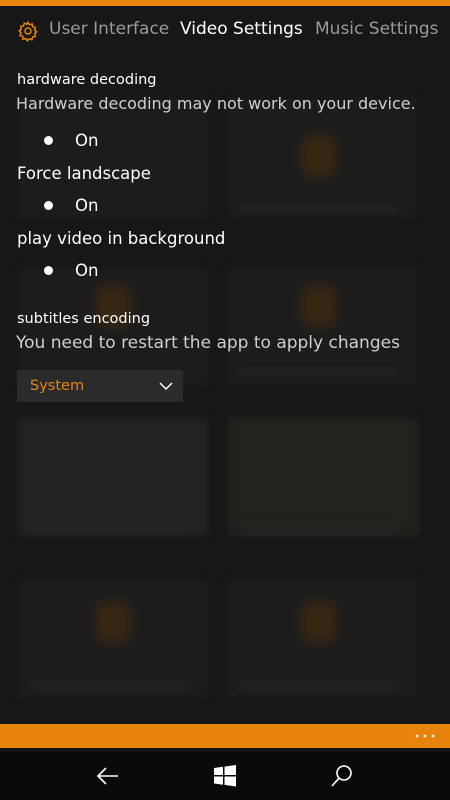 This screenshot has height=800, width=450. Describe the element at coordinates (109, 29) in the screenshot. I see `tab-user-interface: User Interface` at that location.